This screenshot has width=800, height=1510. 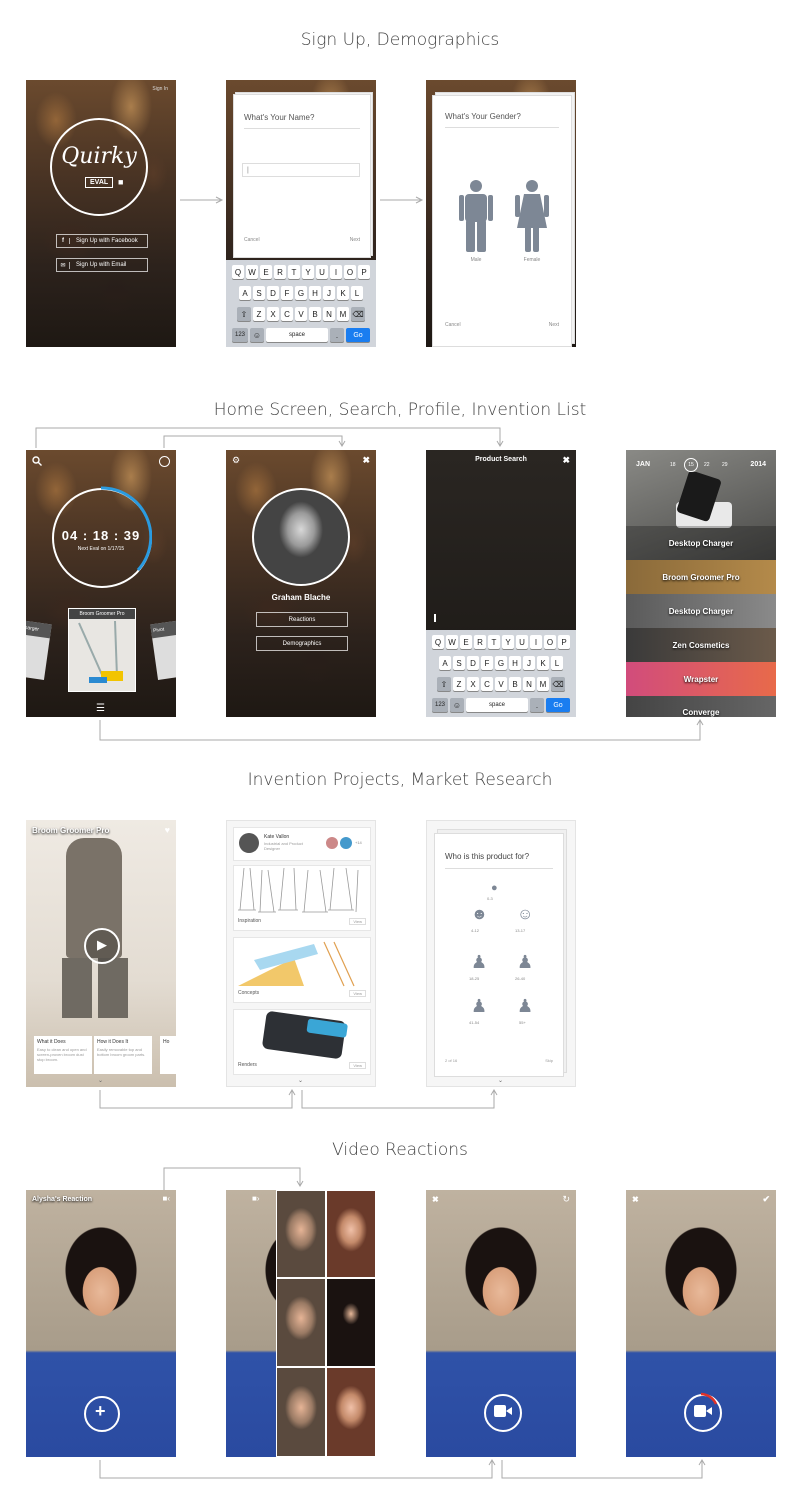 What do you see at coordinates (691, 465) in the screenshot?
I see `day-15-selected: 15` at bounding box center [691, 465].